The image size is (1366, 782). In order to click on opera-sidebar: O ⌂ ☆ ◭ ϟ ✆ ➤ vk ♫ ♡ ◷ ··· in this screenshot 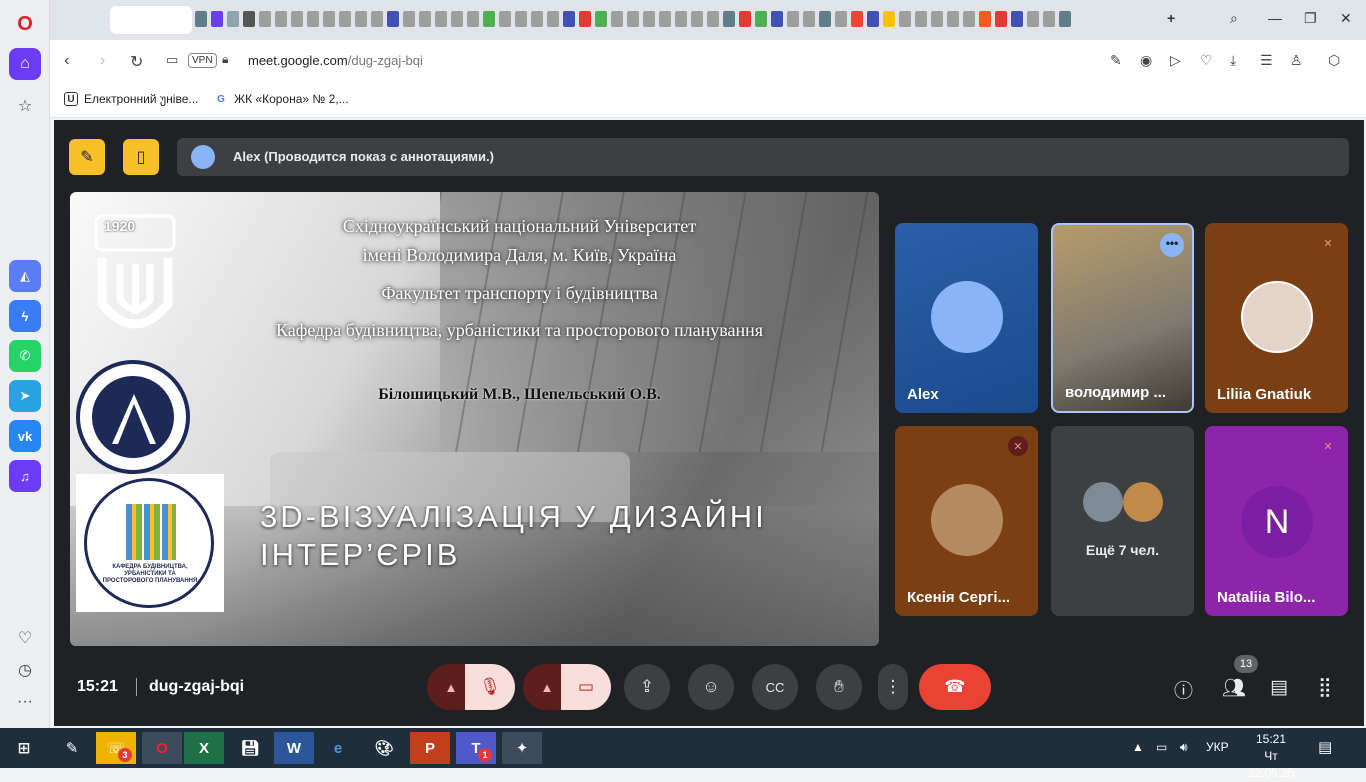, I will do `click(25, 364)`.